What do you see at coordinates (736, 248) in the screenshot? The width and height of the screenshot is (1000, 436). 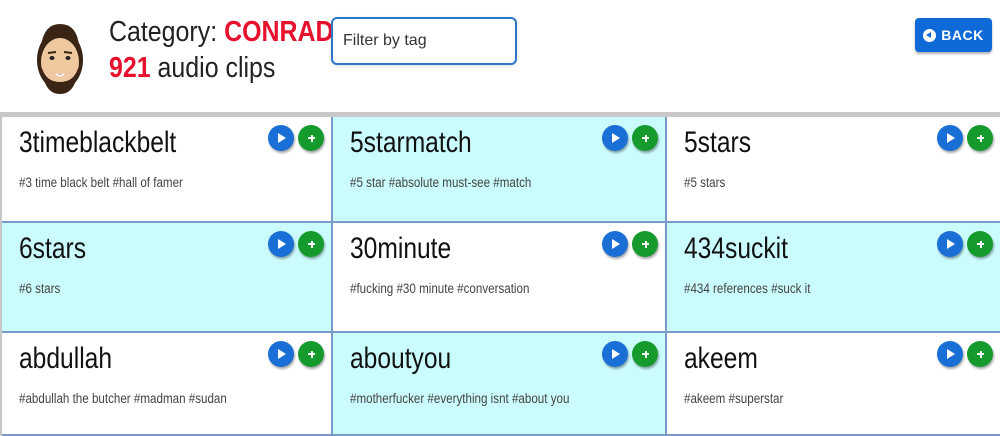 I see `clip-name: 434suckit` at bounding box center [736, 248].